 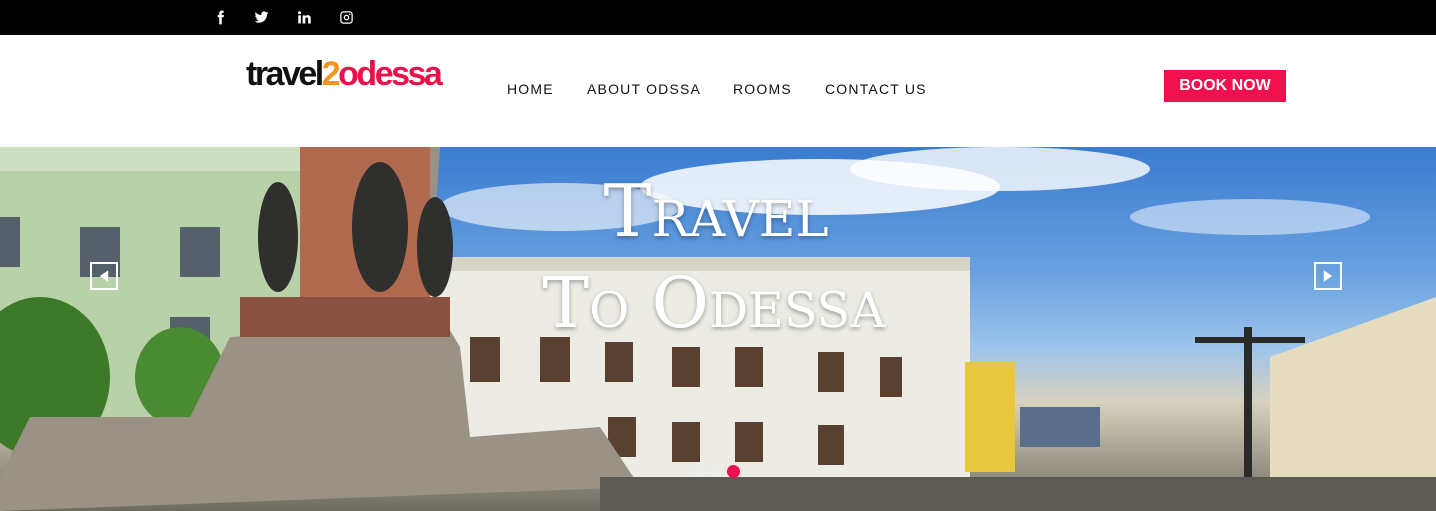 I want to click on nav-about-odssa: ABOUT ODSSA, so click(x=644, y=89).